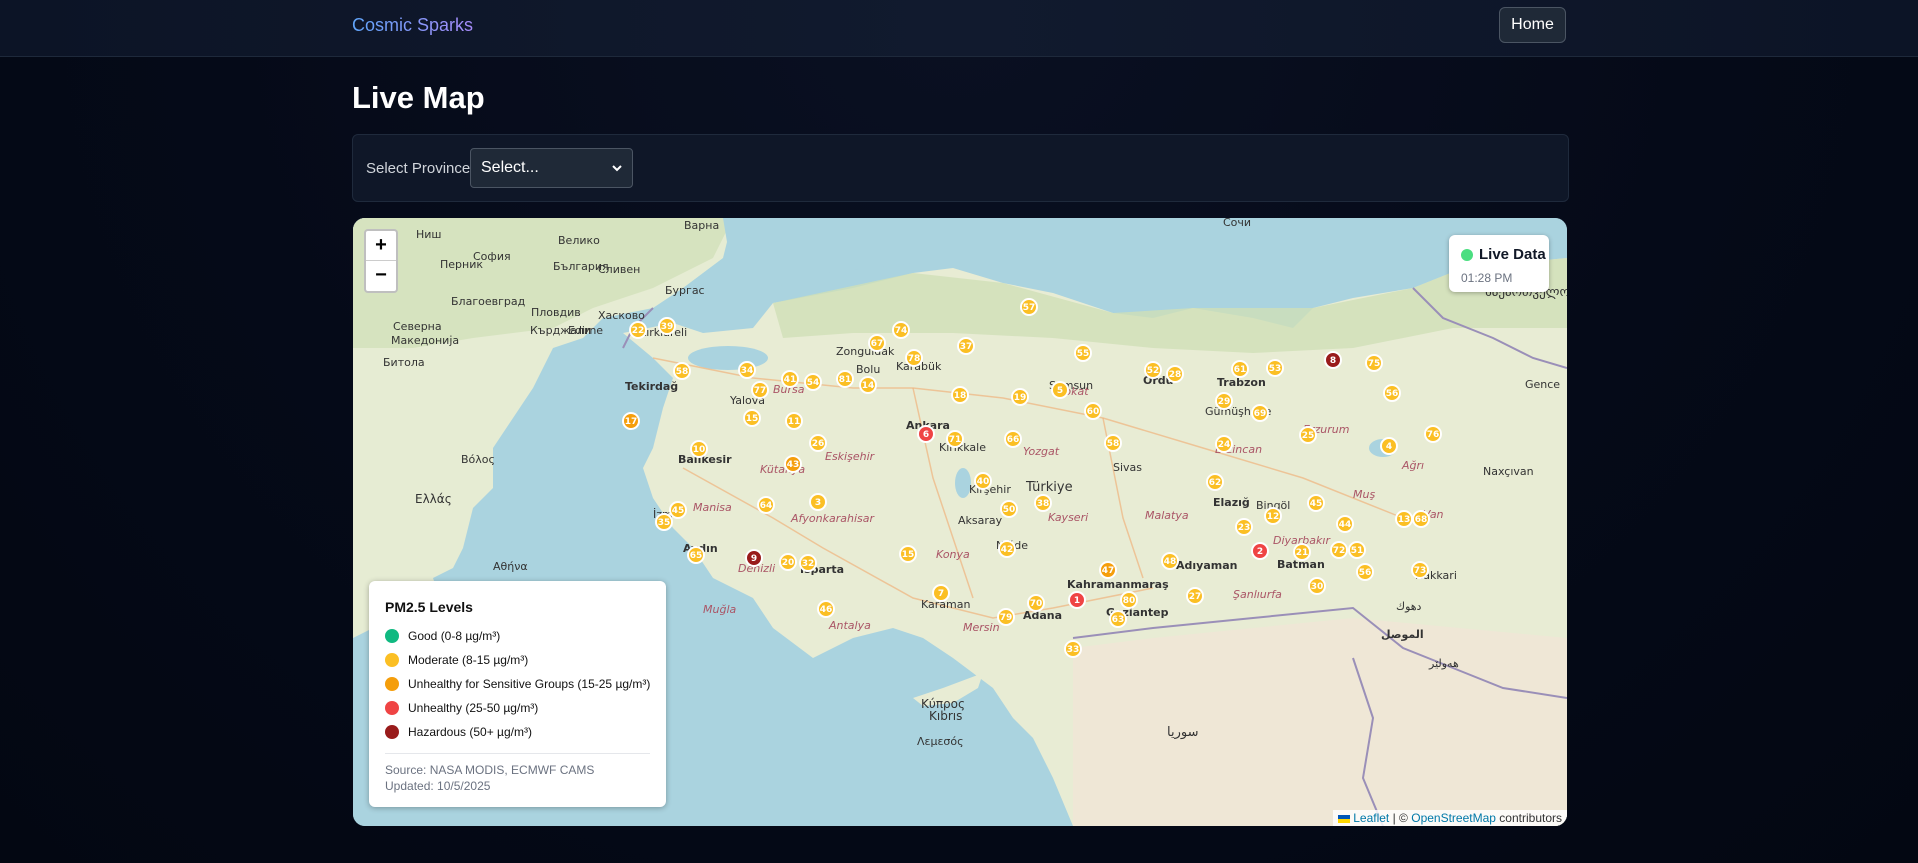 This screenshot has height=863, width=1918. Describe the element at coordinates (1273, 516) in the screenshot. I see `station-marker-moderate: 12` at that location.